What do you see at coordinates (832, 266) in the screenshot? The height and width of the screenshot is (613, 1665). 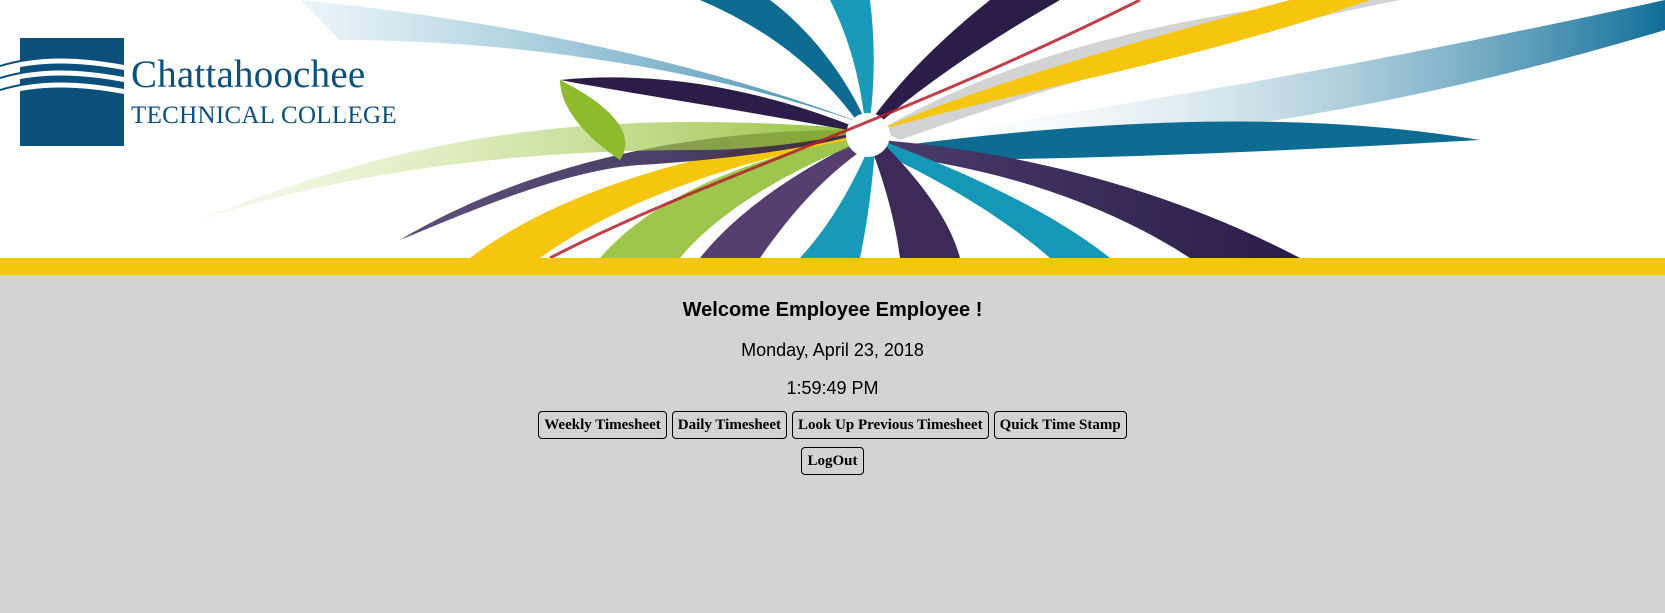 I see `header-stripe` at bounding box center [832, 266].